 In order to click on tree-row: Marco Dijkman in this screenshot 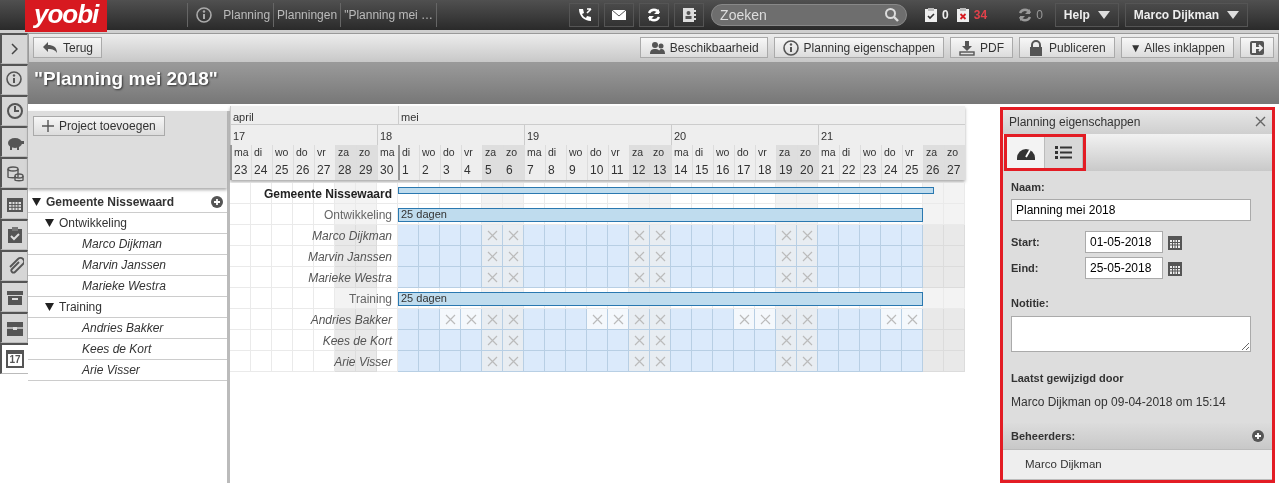, I will do `click(127, 244)`.